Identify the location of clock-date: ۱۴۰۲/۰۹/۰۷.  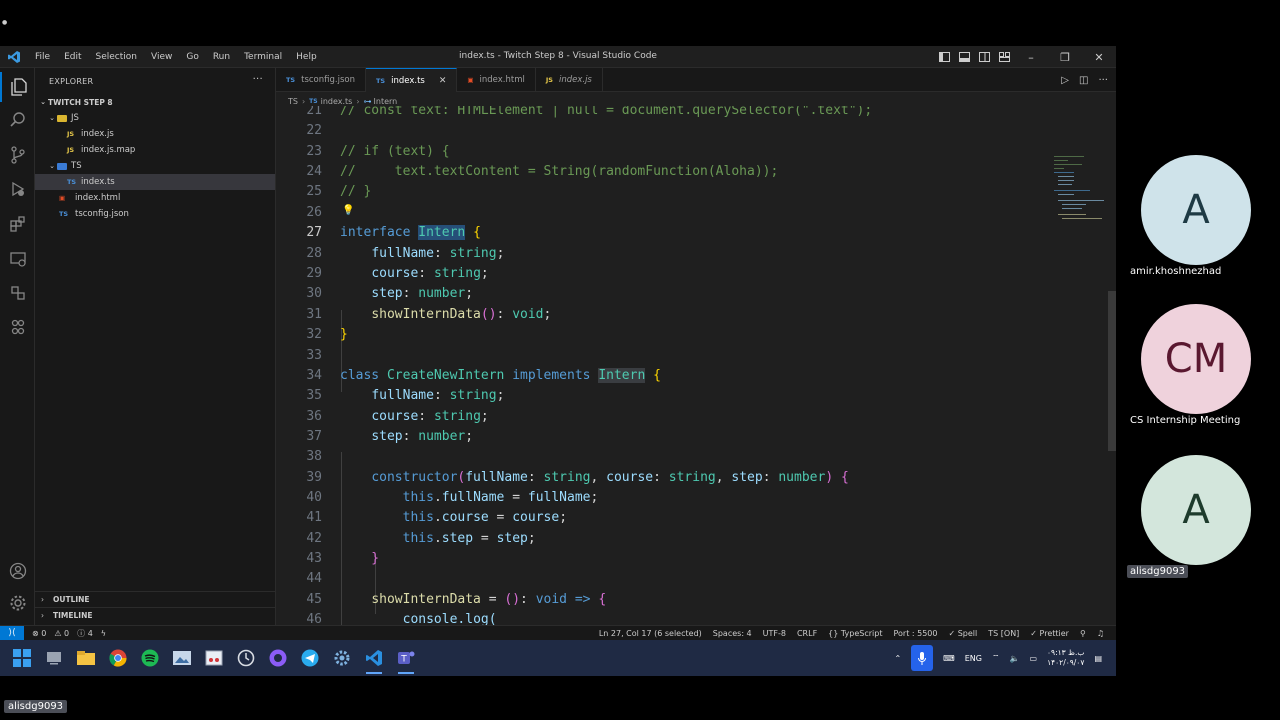
(1066, 662).